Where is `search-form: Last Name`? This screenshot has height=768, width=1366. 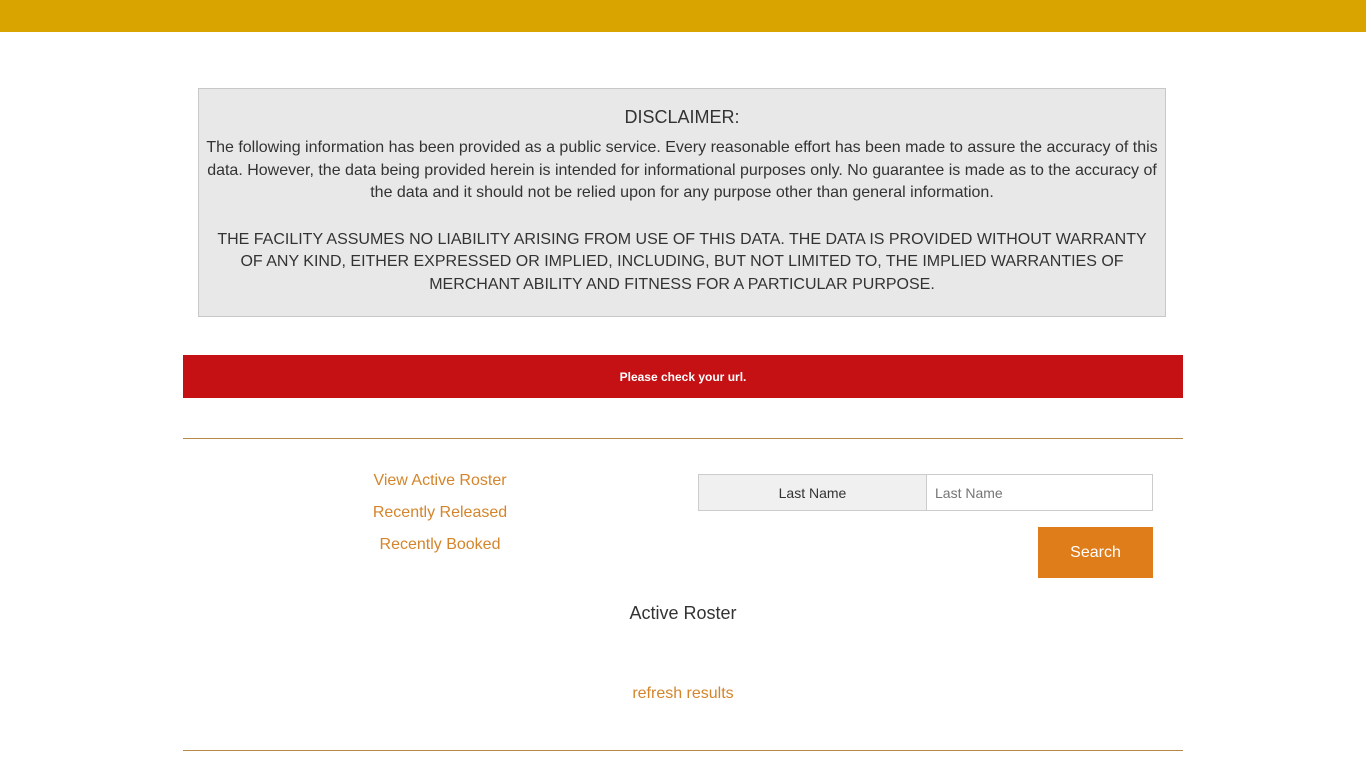 search-form: Last Name is located at coordinates (925, 492).